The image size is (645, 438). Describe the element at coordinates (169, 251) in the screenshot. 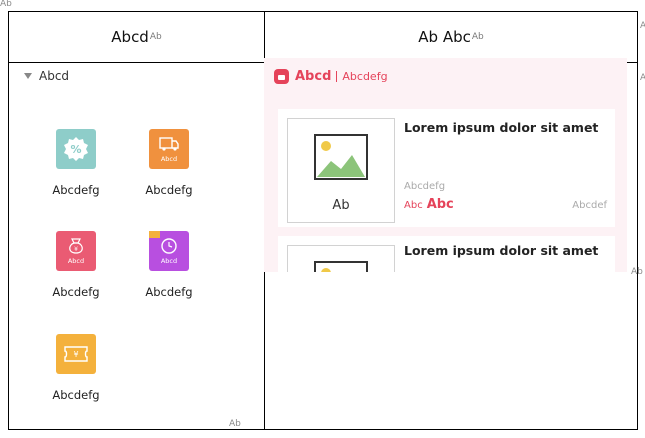

I see `alarm-clock-icon: Abcd` at that location.